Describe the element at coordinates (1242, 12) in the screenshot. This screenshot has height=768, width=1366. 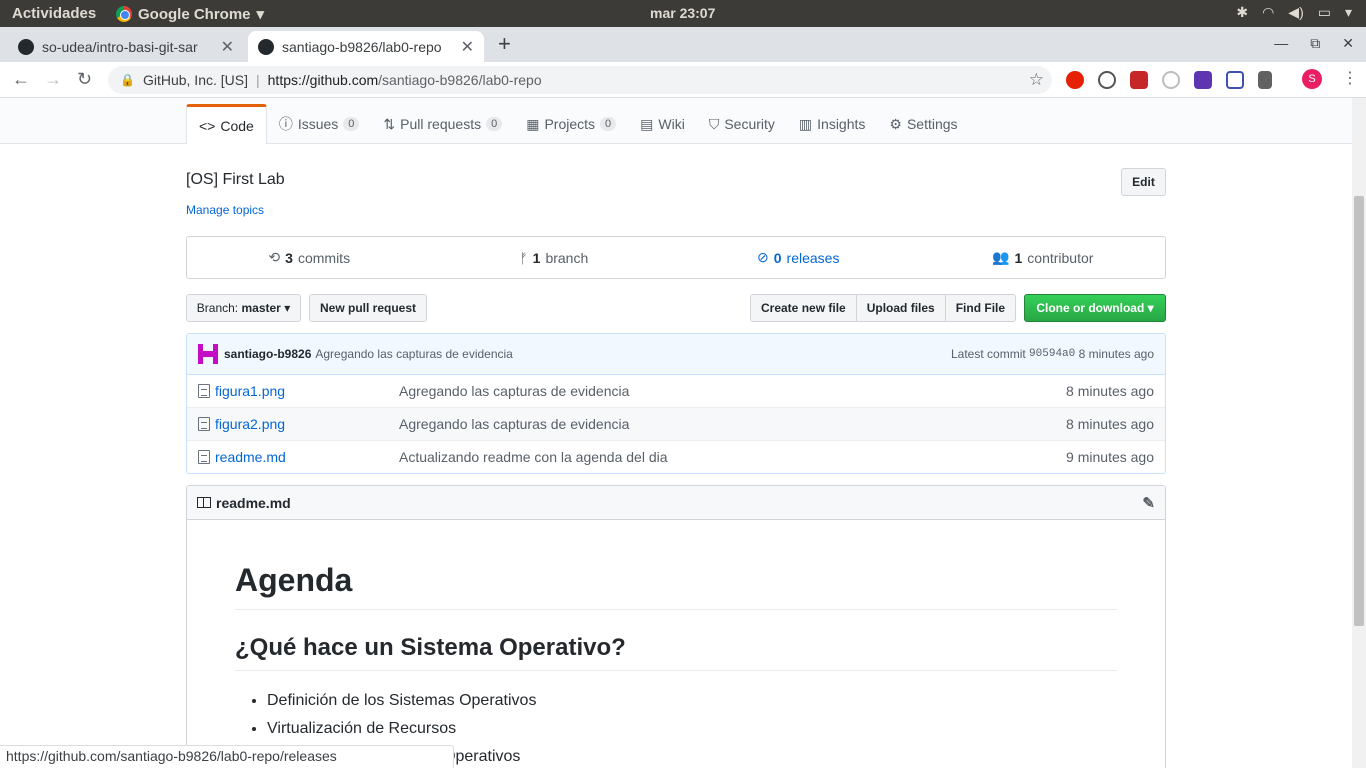
I see `slack-icon: ✱` at that location.